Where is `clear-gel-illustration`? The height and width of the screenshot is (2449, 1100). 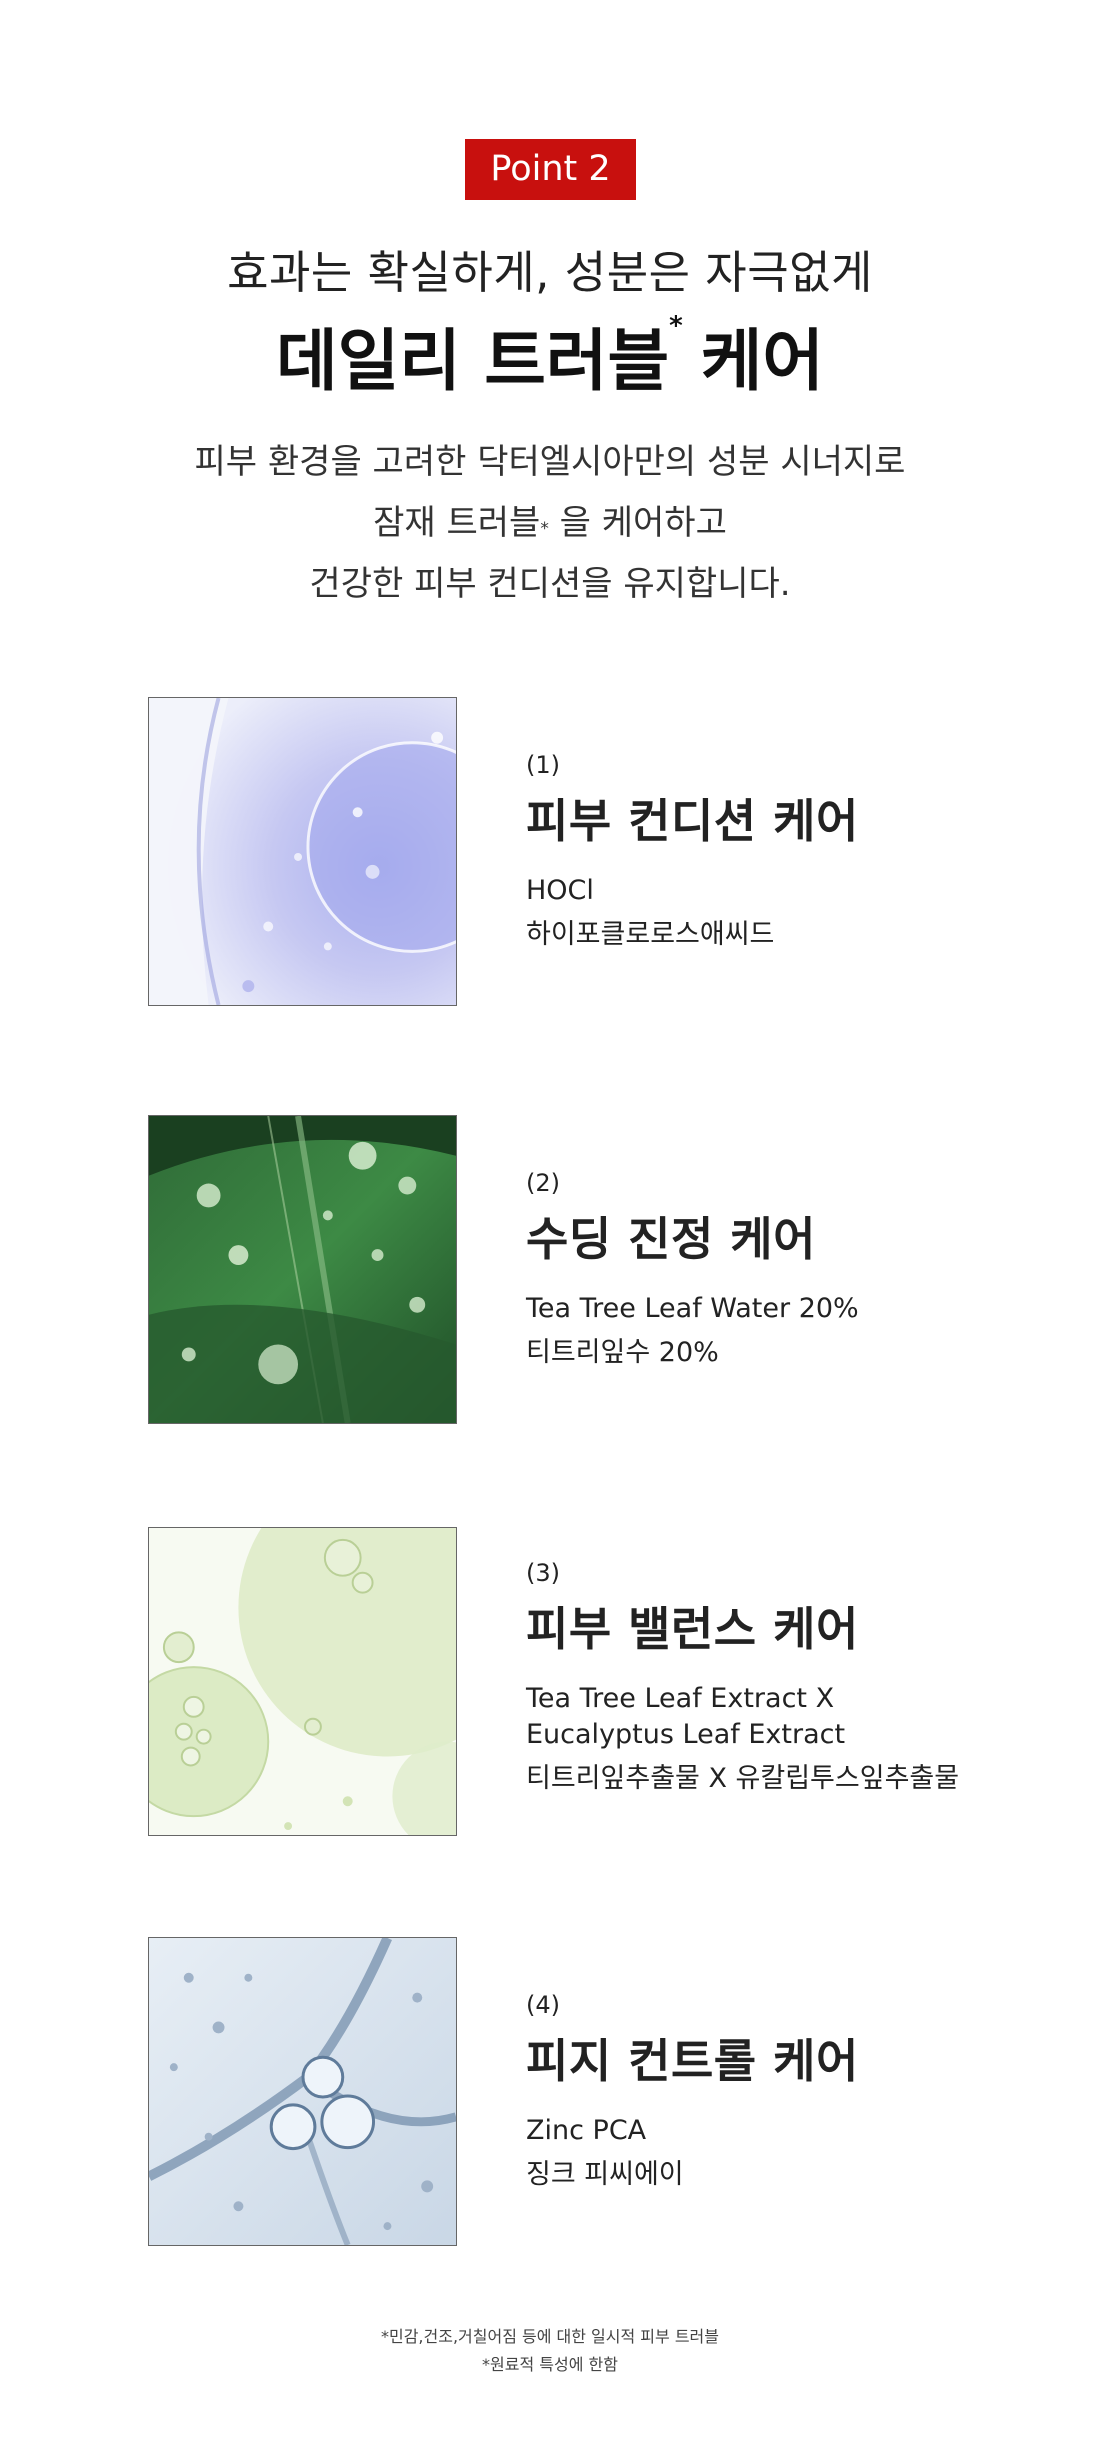
clear-gel-illustration is located at coordinates (302, 2091).